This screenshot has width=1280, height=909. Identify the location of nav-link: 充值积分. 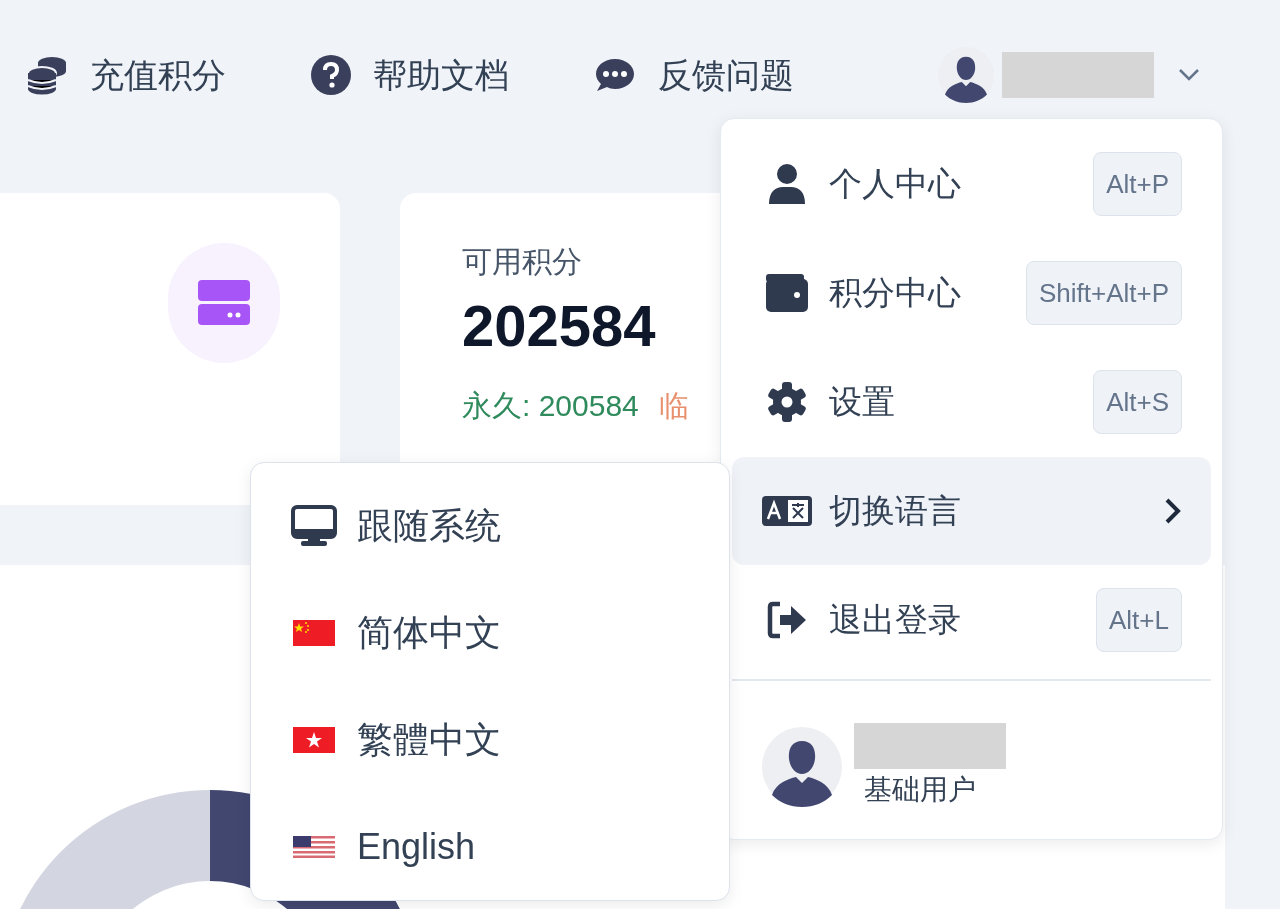
(126, 75).